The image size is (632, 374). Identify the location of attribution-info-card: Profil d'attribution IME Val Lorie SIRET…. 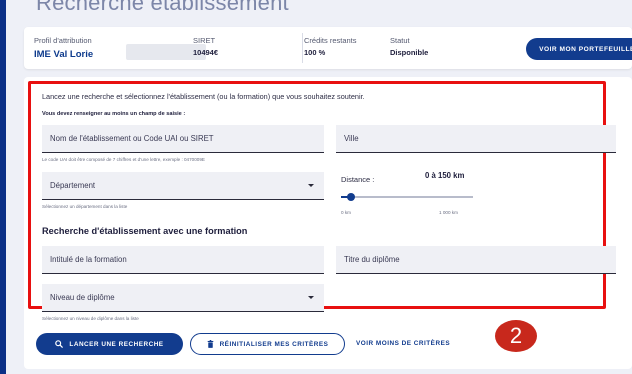
(328, 48).